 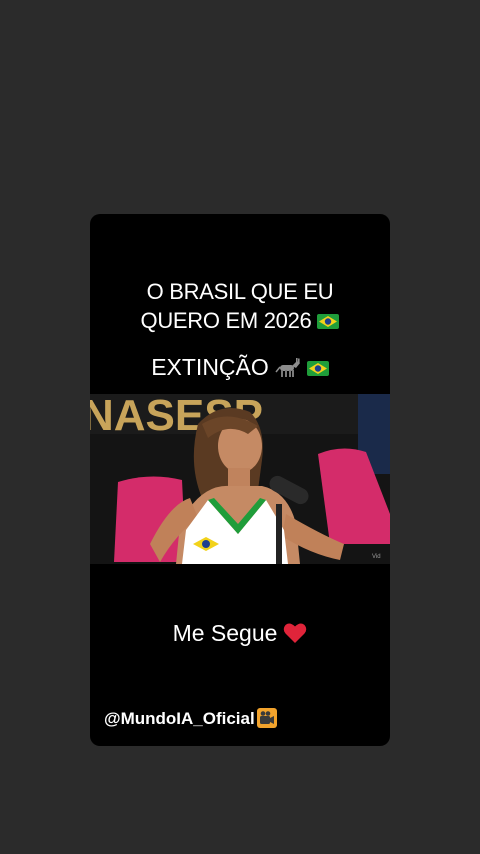 What do you see at coordinates (225, 633) in the screenshot?
I see `cta-text: Me Segue` at bounding box center [225, 633].